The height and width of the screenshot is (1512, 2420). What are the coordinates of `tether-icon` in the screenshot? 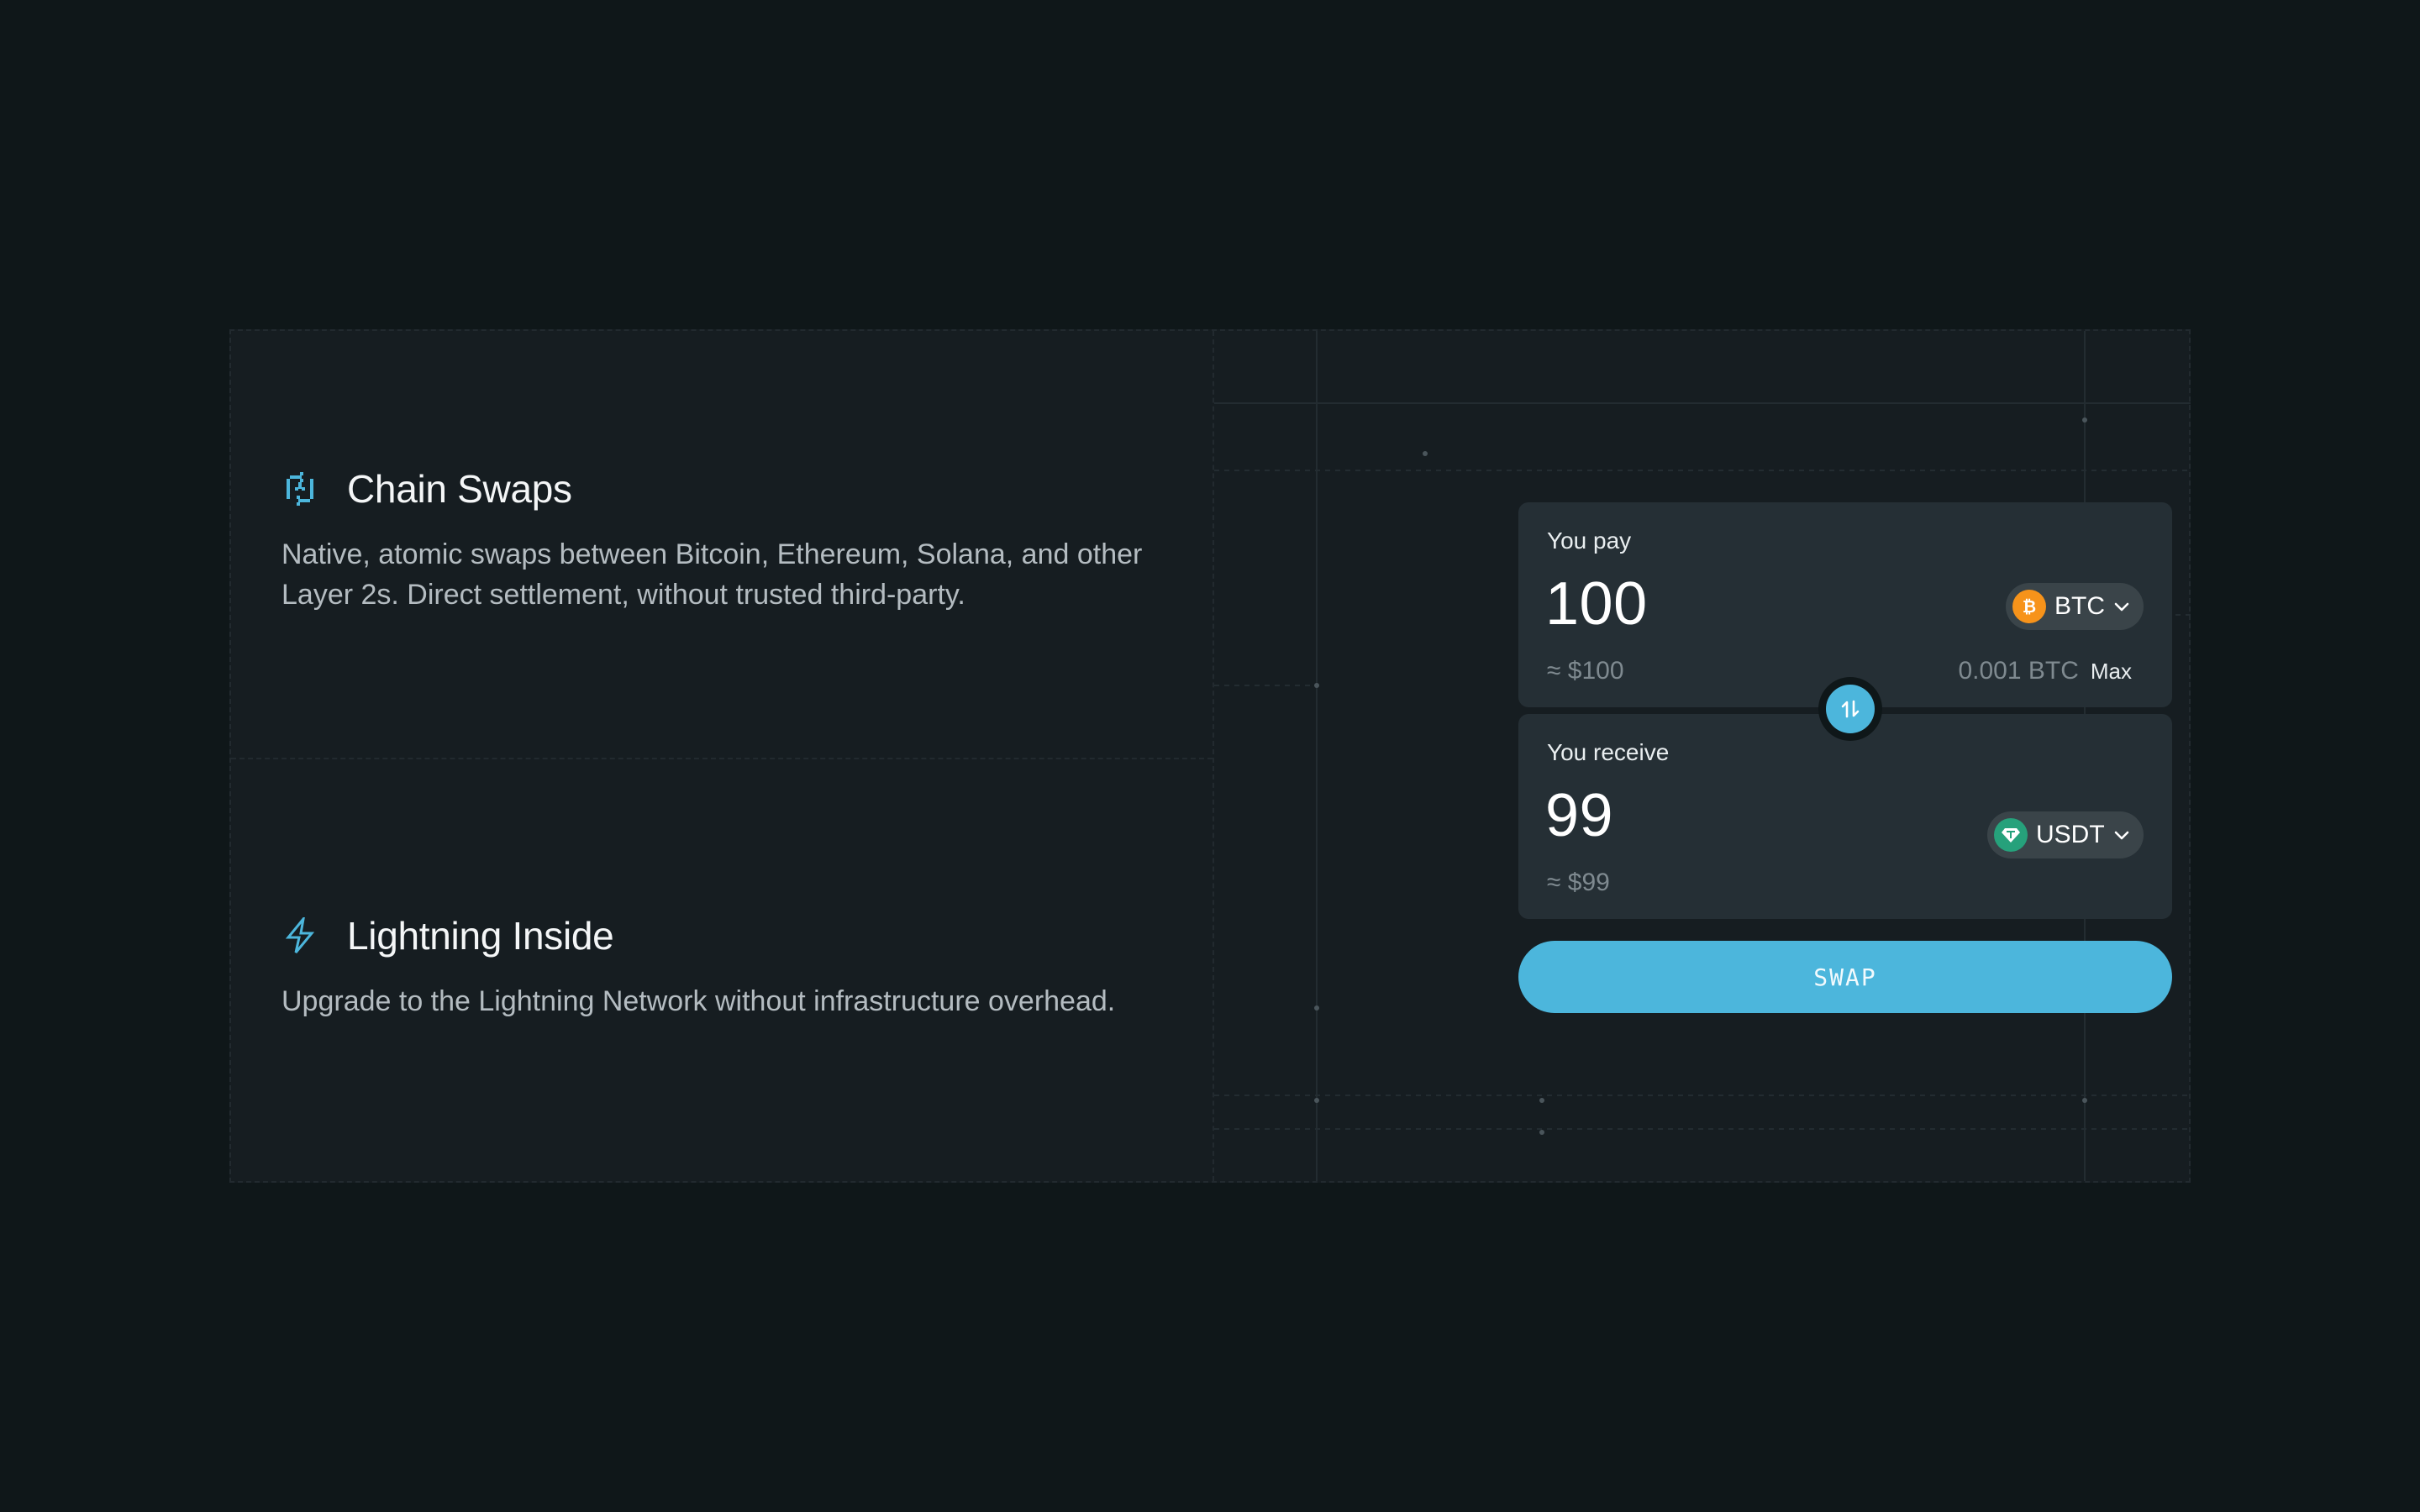 It's located at (2011, 835).